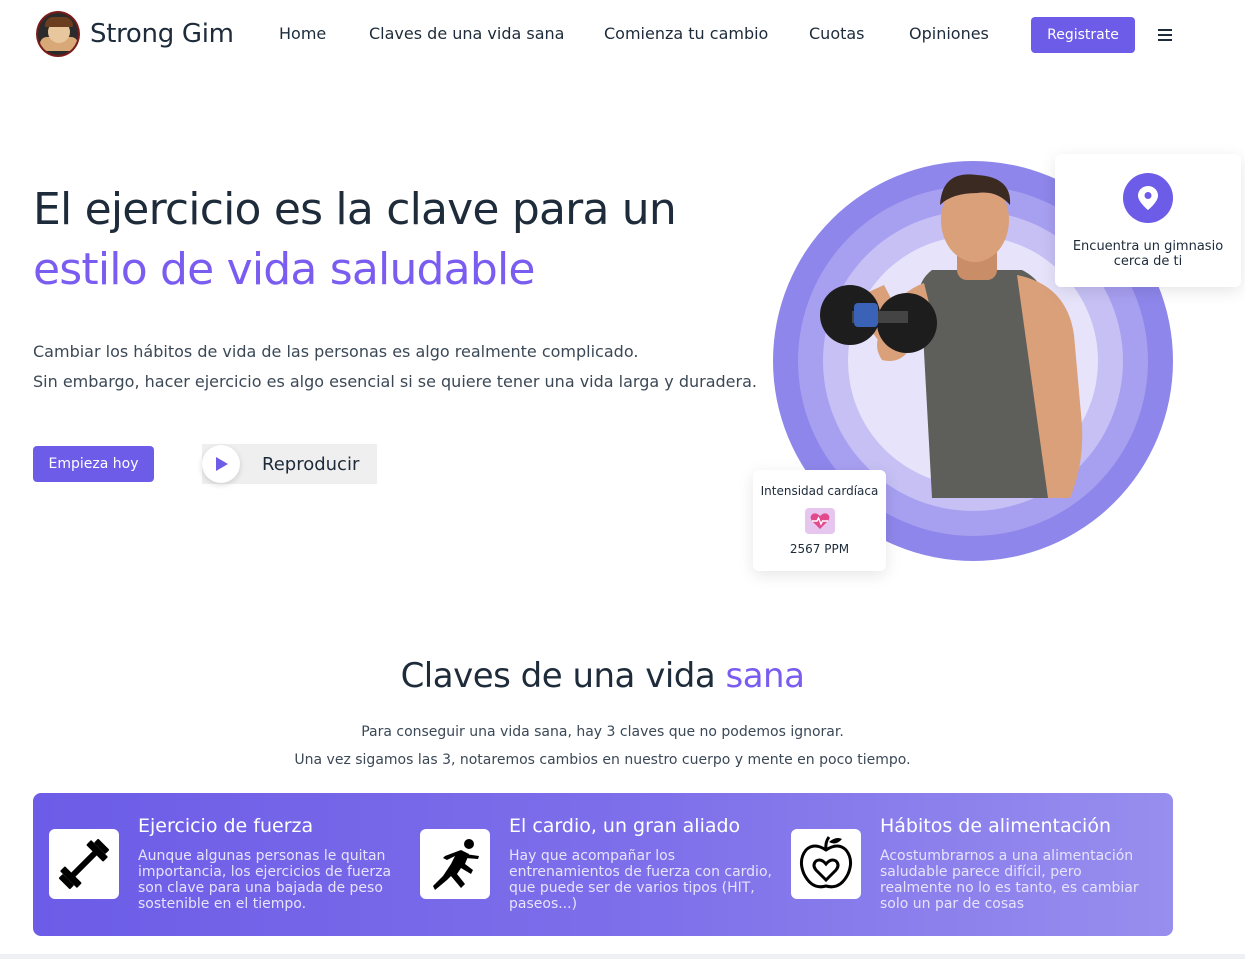 This screenshot has width=1245, height=959. What do you see at coordinates (284, 269) in the screenshot?
I see `hero-title-line2: estilo de vida saludable` at bounding box center [284, 269].